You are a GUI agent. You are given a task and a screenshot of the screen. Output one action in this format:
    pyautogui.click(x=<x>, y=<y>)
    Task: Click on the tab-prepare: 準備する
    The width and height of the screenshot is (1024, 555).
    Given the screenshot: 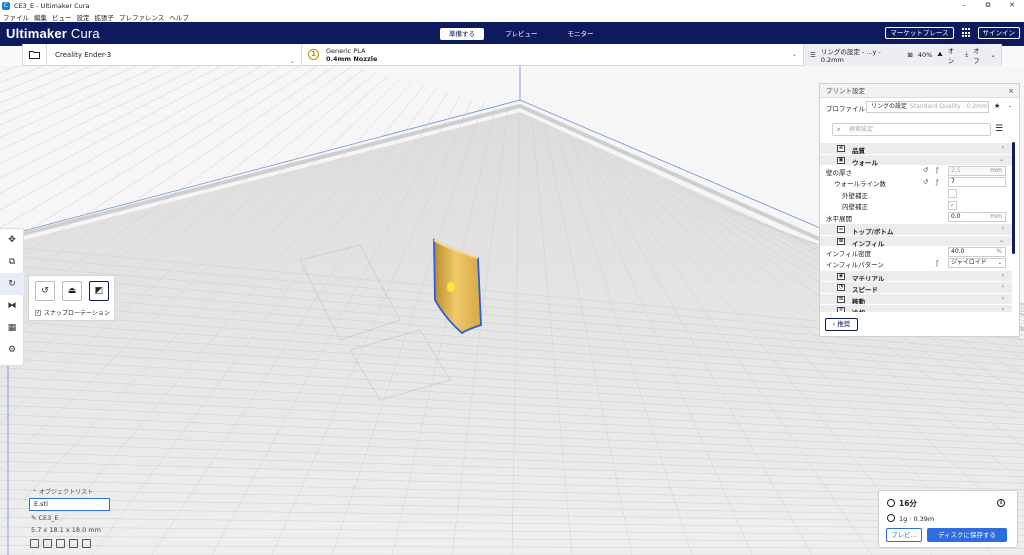 What is the action you would take?
    pyautogui.click(x=462, y=34)
    